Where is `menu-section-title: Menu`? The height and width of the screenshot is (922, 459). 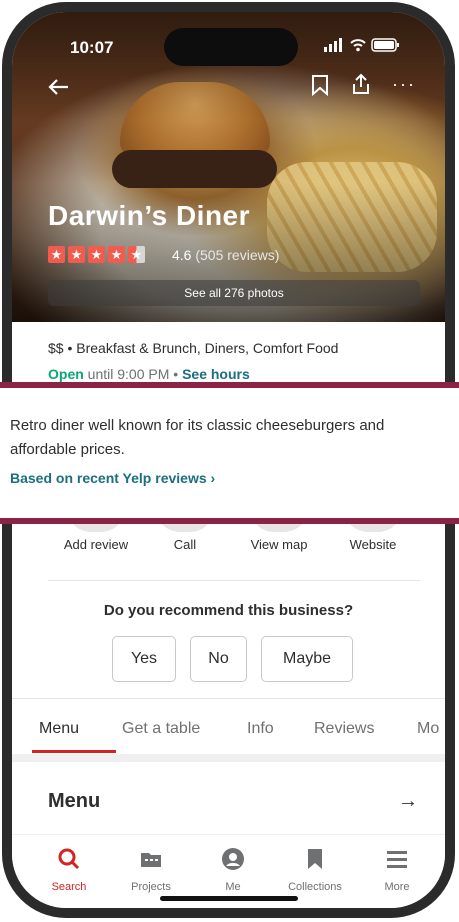 menu-section-title: Menu is located at coordinates (74, 801).